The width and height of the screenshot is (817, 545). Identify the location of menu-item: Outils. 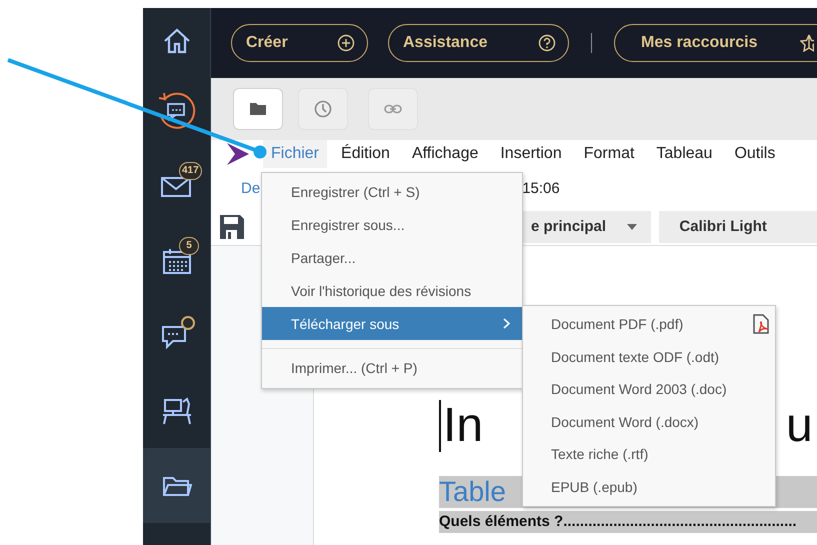
(755, 154).